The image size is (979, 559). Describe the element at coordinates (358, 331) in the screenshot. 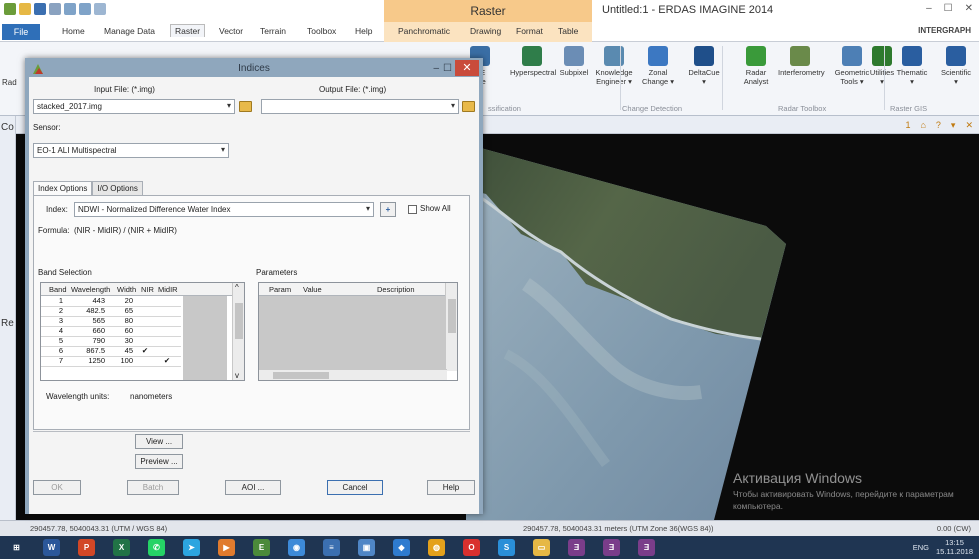

I see `parameters-table: Param Value Description` at that location.